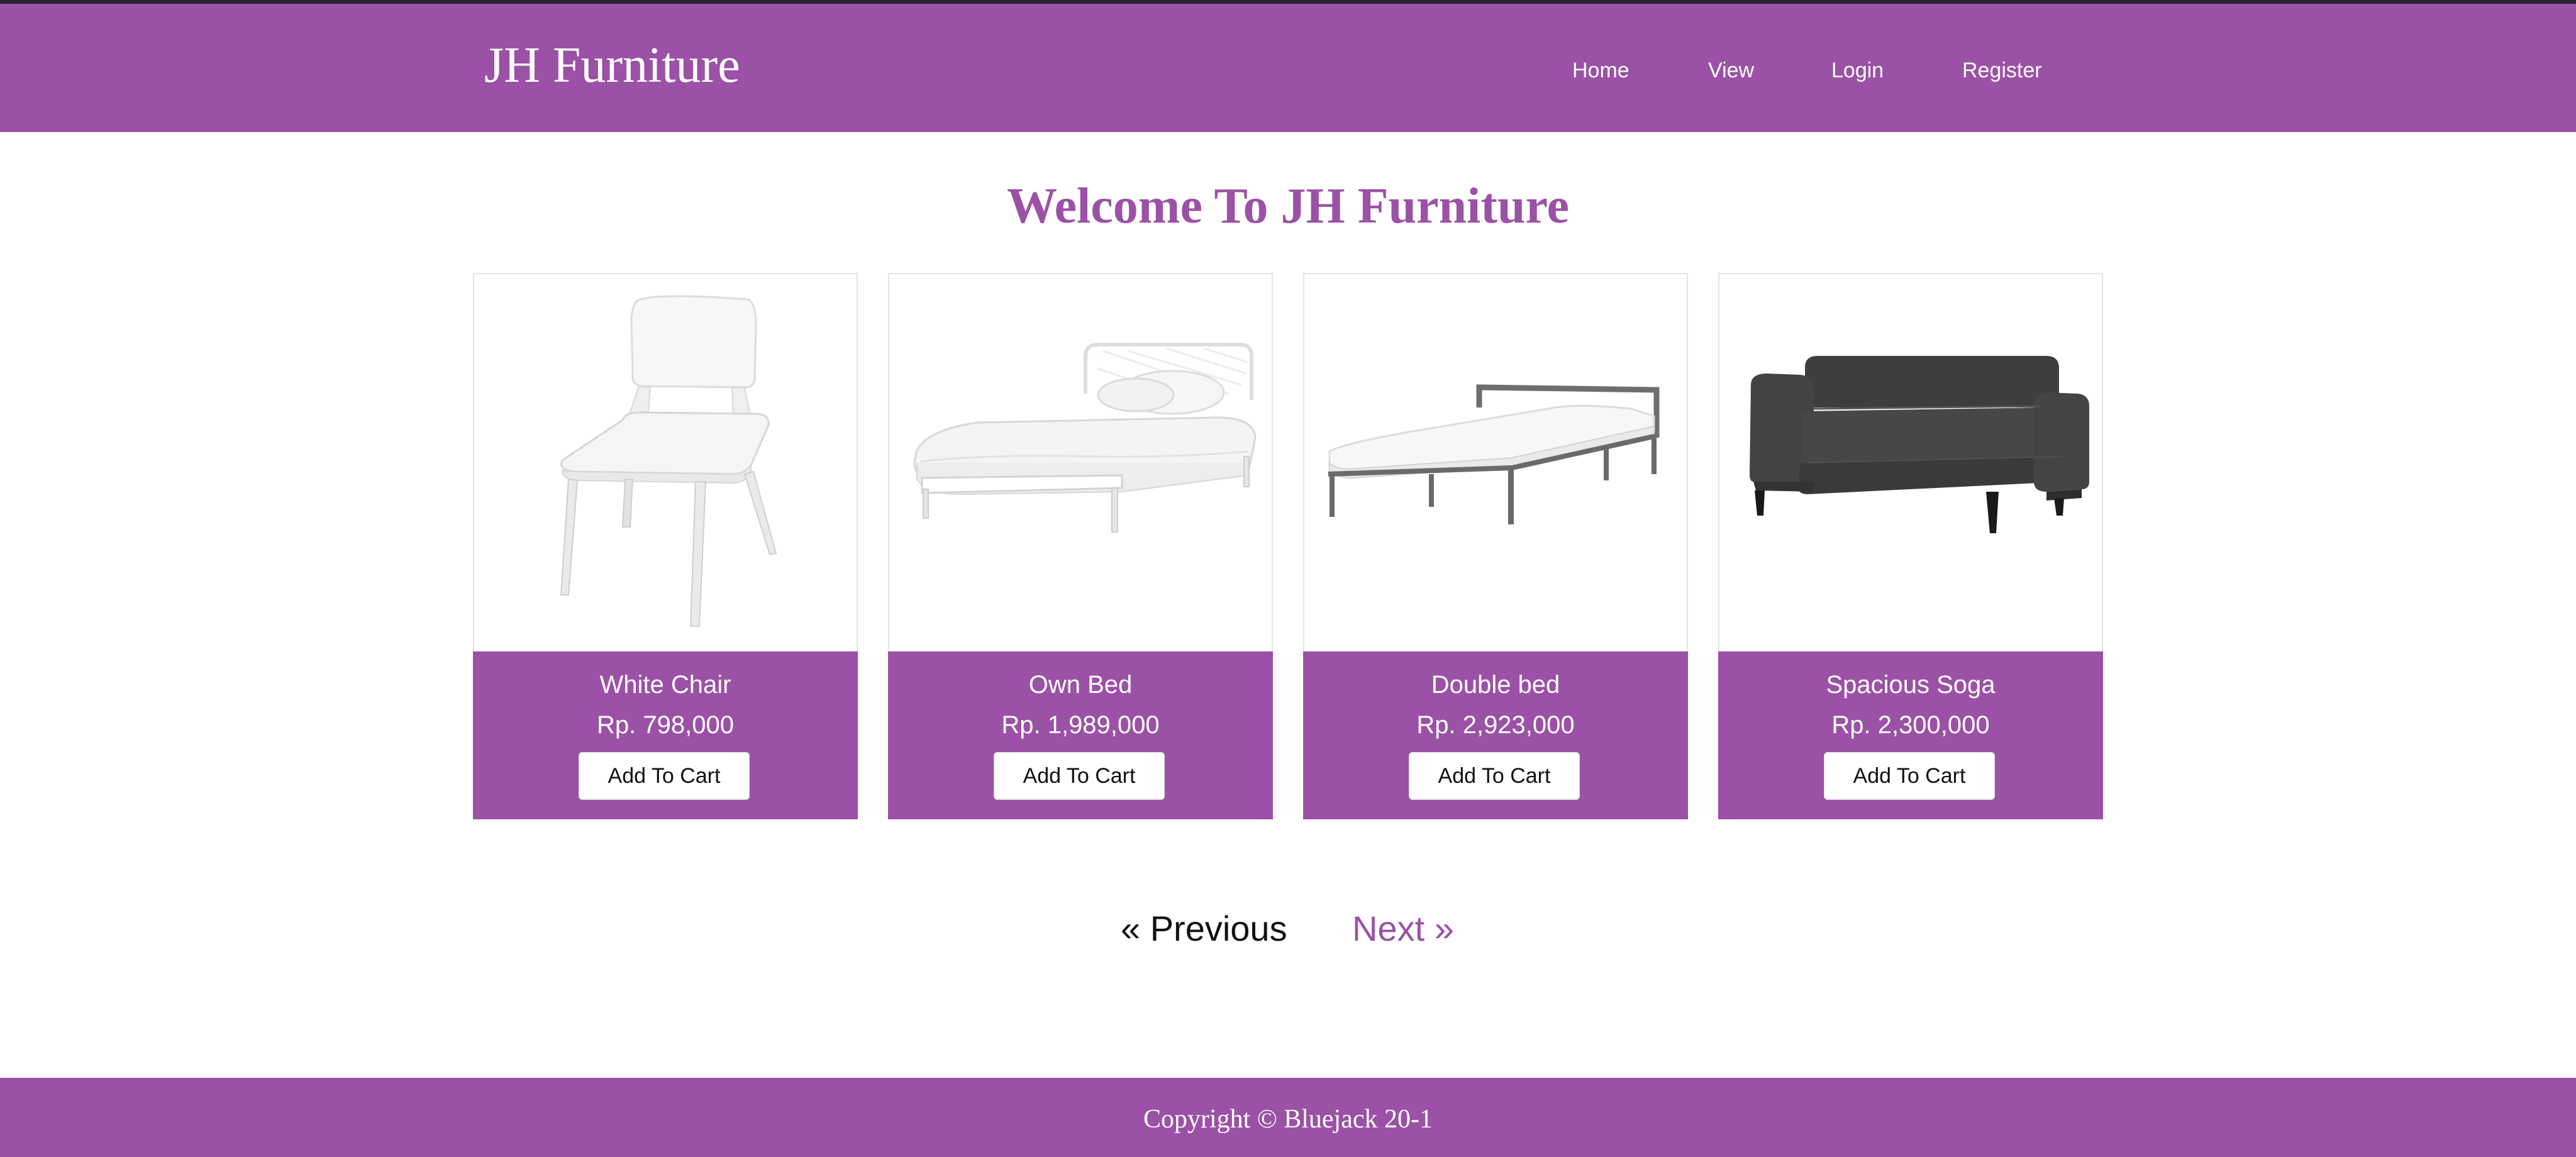 The height and width of the screenshot is (1157, 2576). I want to click on product-info: Spacious Soga Rp. 2,300,000 Add To Cart, so click(1910, 735).